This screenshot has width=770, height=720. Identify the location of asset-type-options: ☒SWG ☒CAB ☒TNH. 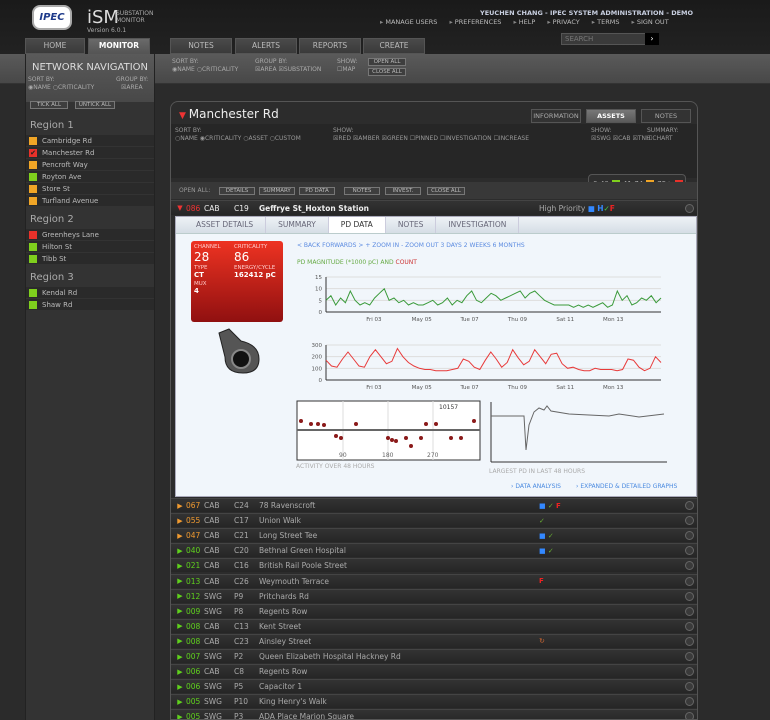
(621, 138).